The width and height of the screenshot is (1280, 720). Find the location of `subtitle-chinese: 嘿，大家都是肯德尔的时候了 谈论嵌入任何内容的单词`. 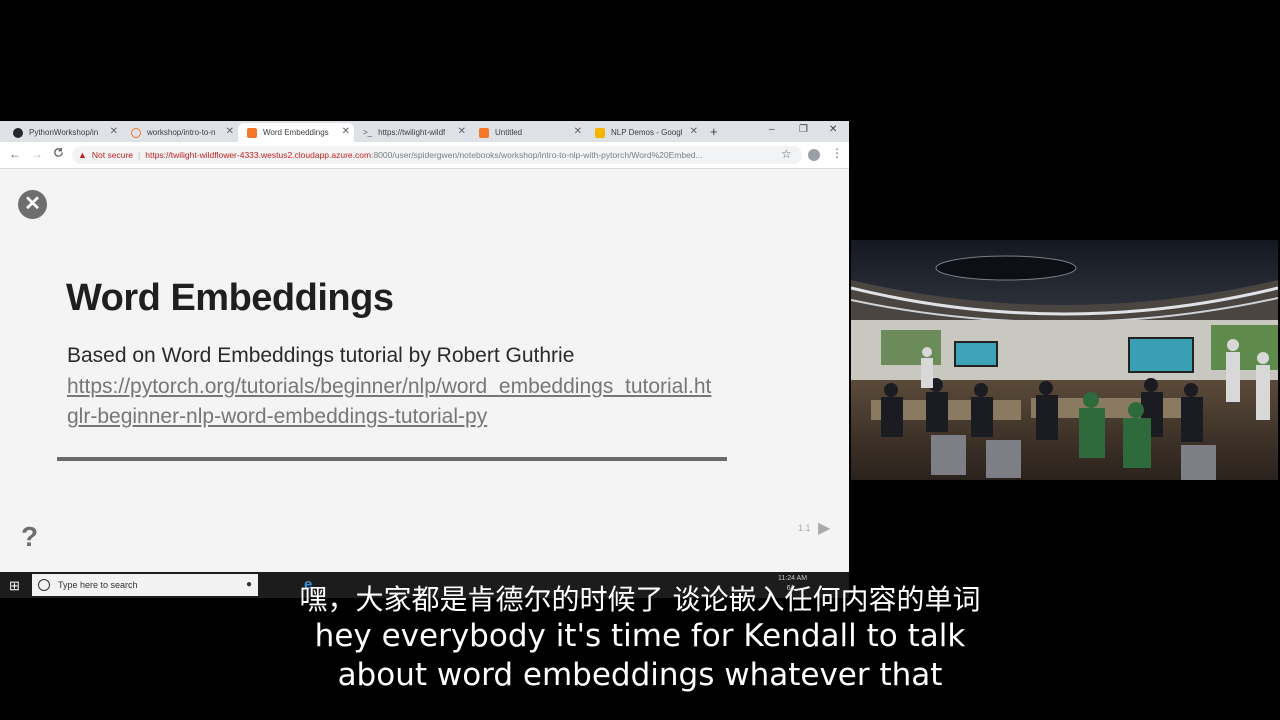

subtitle-chinese: 嘿，大家都是肯德尔的时候了 谈论嵌入任何内容的单词 is located at coordinates (640, 599).